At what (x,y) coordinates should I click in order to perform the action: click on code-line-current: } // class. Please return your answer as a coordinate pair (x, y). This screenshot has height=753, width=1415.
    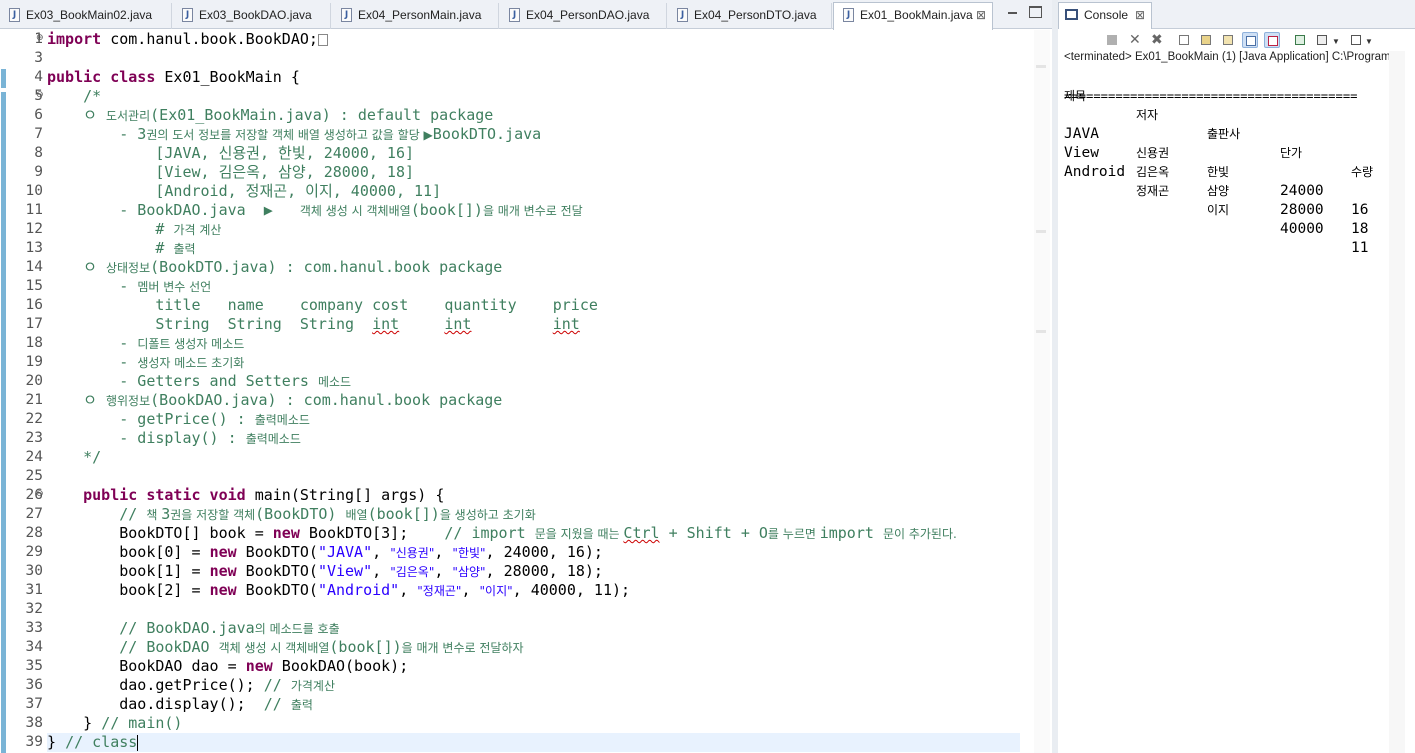
    Looking at the image, I should click on (533, 742).